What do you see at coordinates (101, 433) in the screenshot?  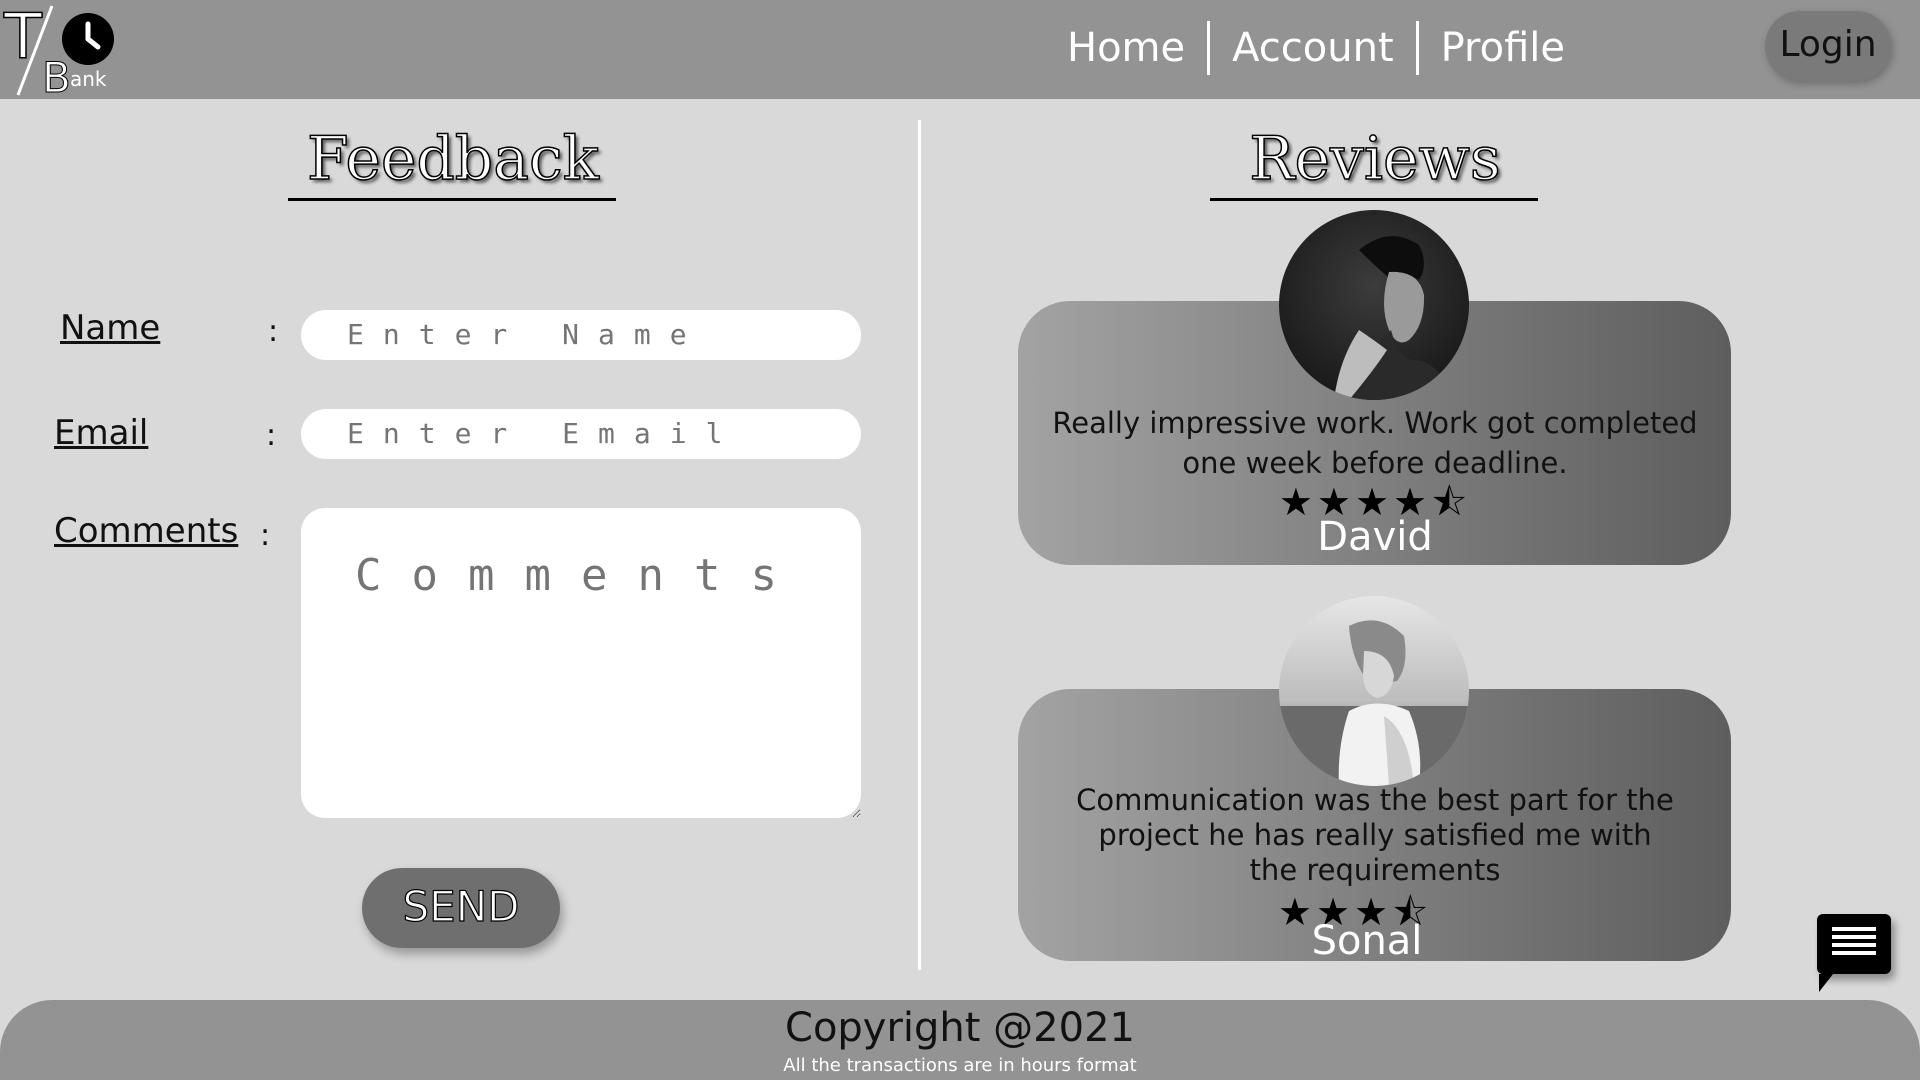 I see `email-label: Email` at bounding box center [101, 433].